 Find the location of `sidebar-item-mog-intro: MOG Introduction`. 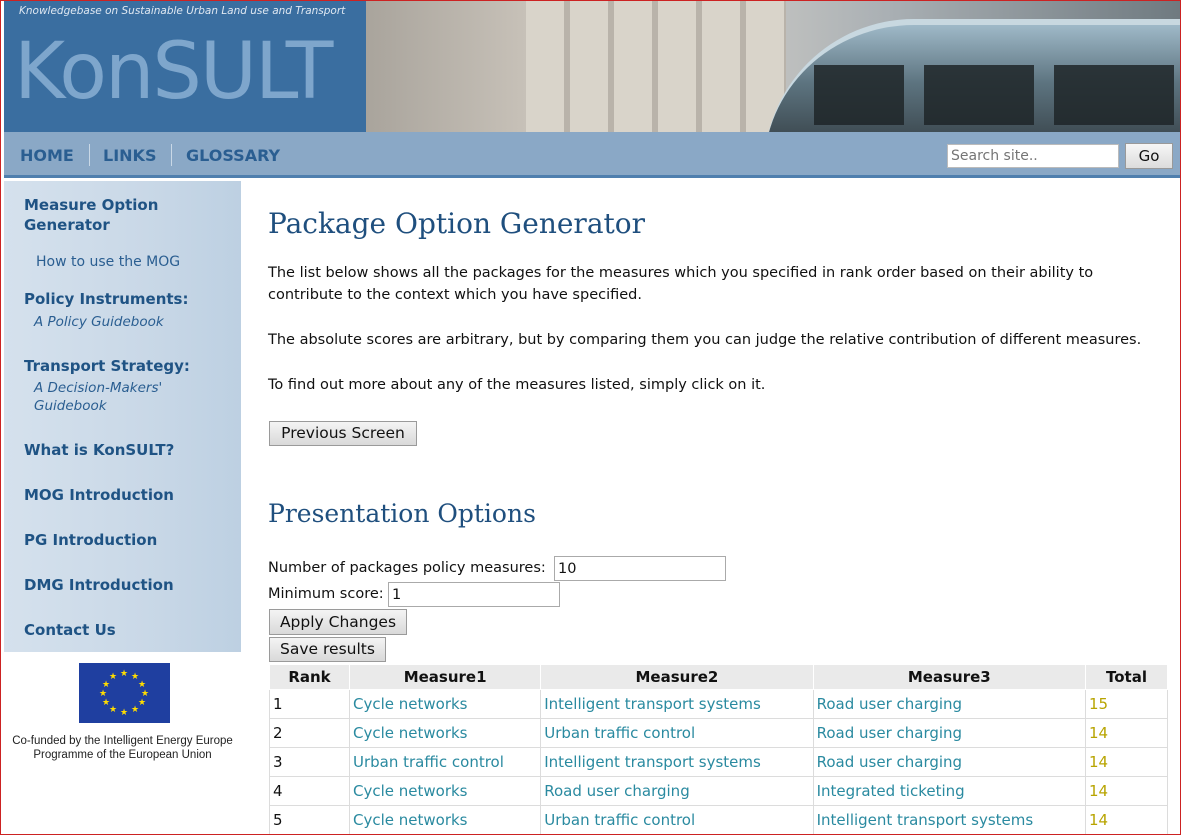

sidebar-item-mog-intro: MOG Introduction is located at coordinates (99, 495).